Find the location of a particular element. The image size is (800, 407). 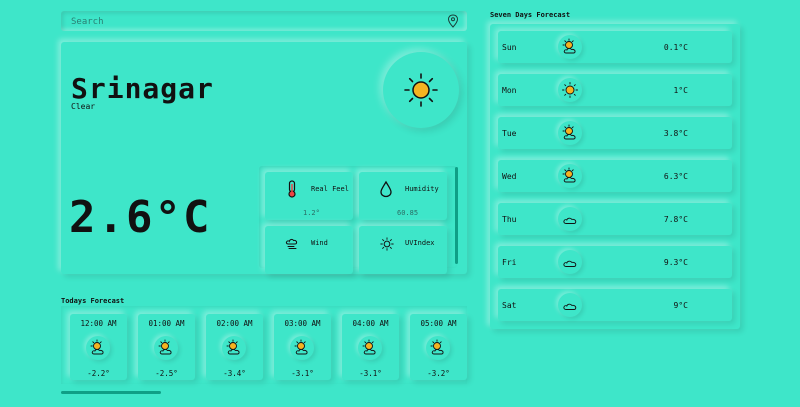

hourly-item: 02:00 AM -3.4° is located at coordinates (234, 347).